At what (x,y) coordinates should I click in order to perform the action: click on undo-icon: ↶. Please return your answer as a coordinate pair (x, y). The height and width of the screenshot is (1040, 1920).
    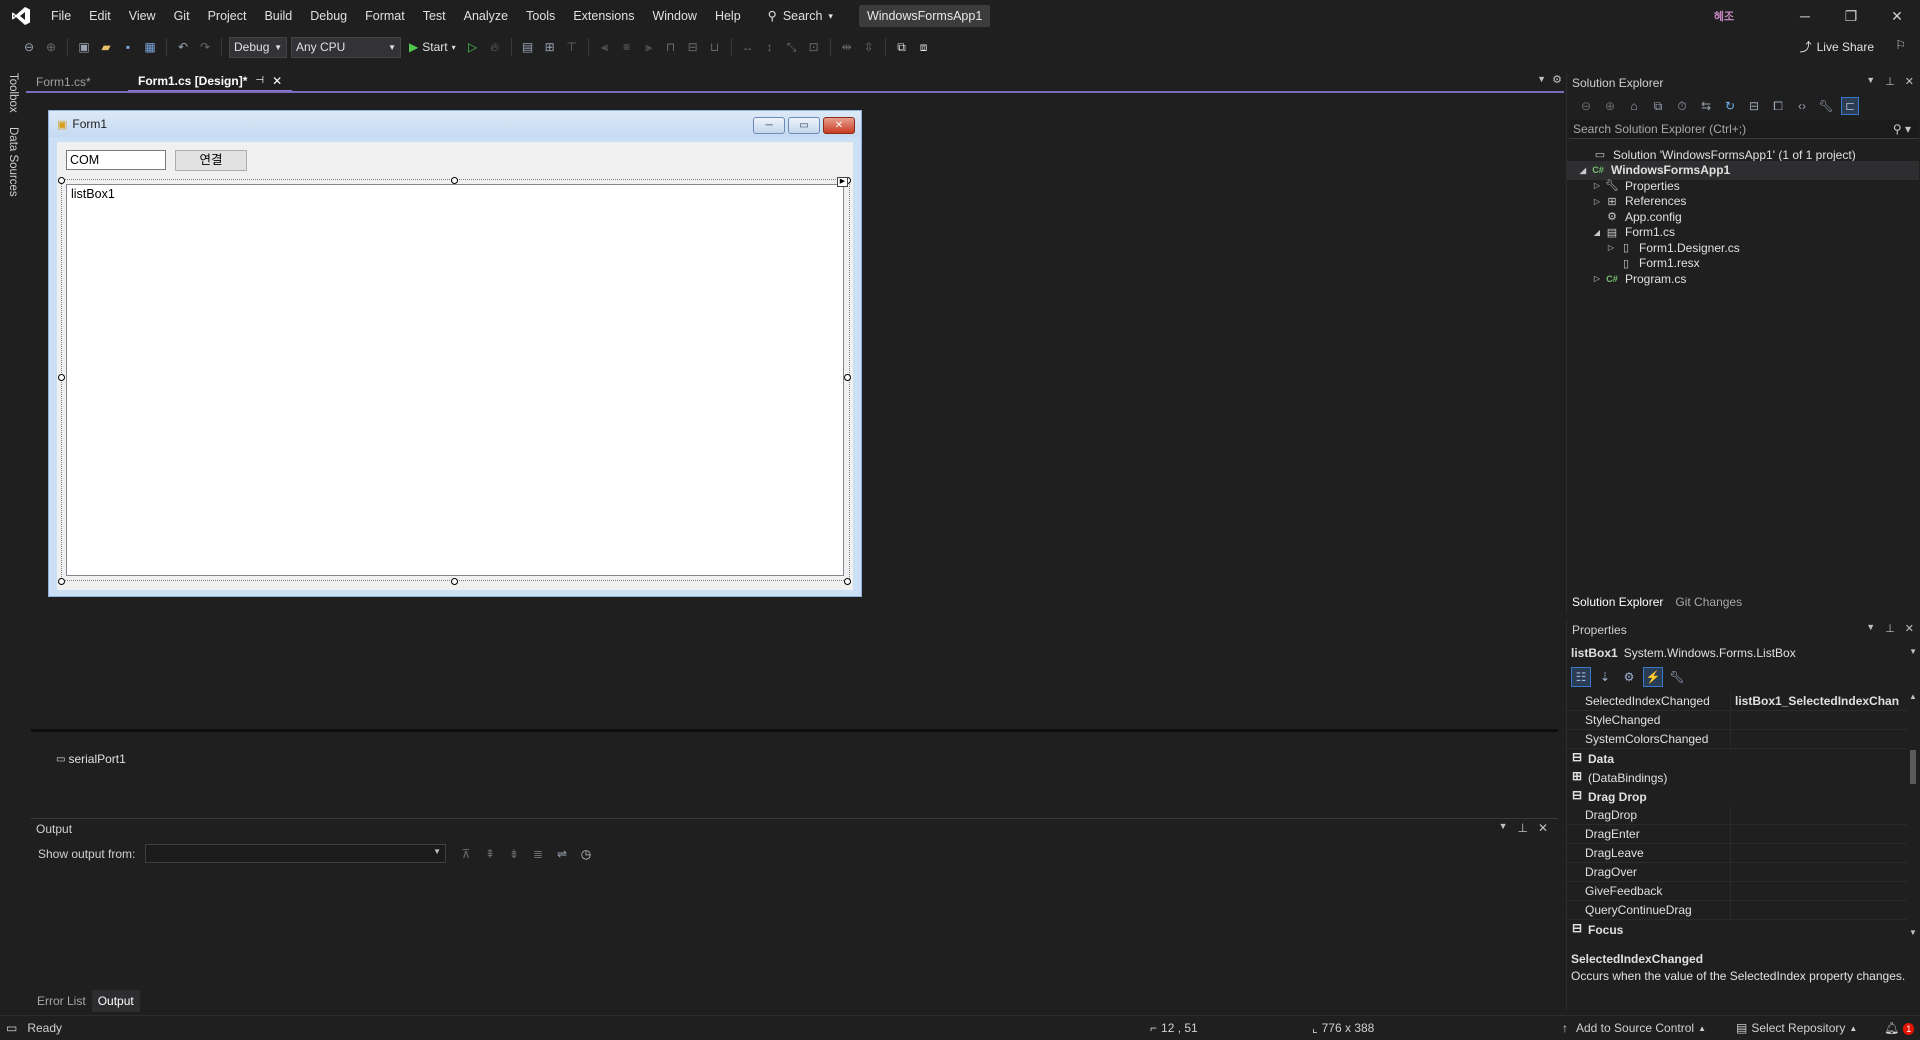
    Looking at the image, I should click on (183, 47).